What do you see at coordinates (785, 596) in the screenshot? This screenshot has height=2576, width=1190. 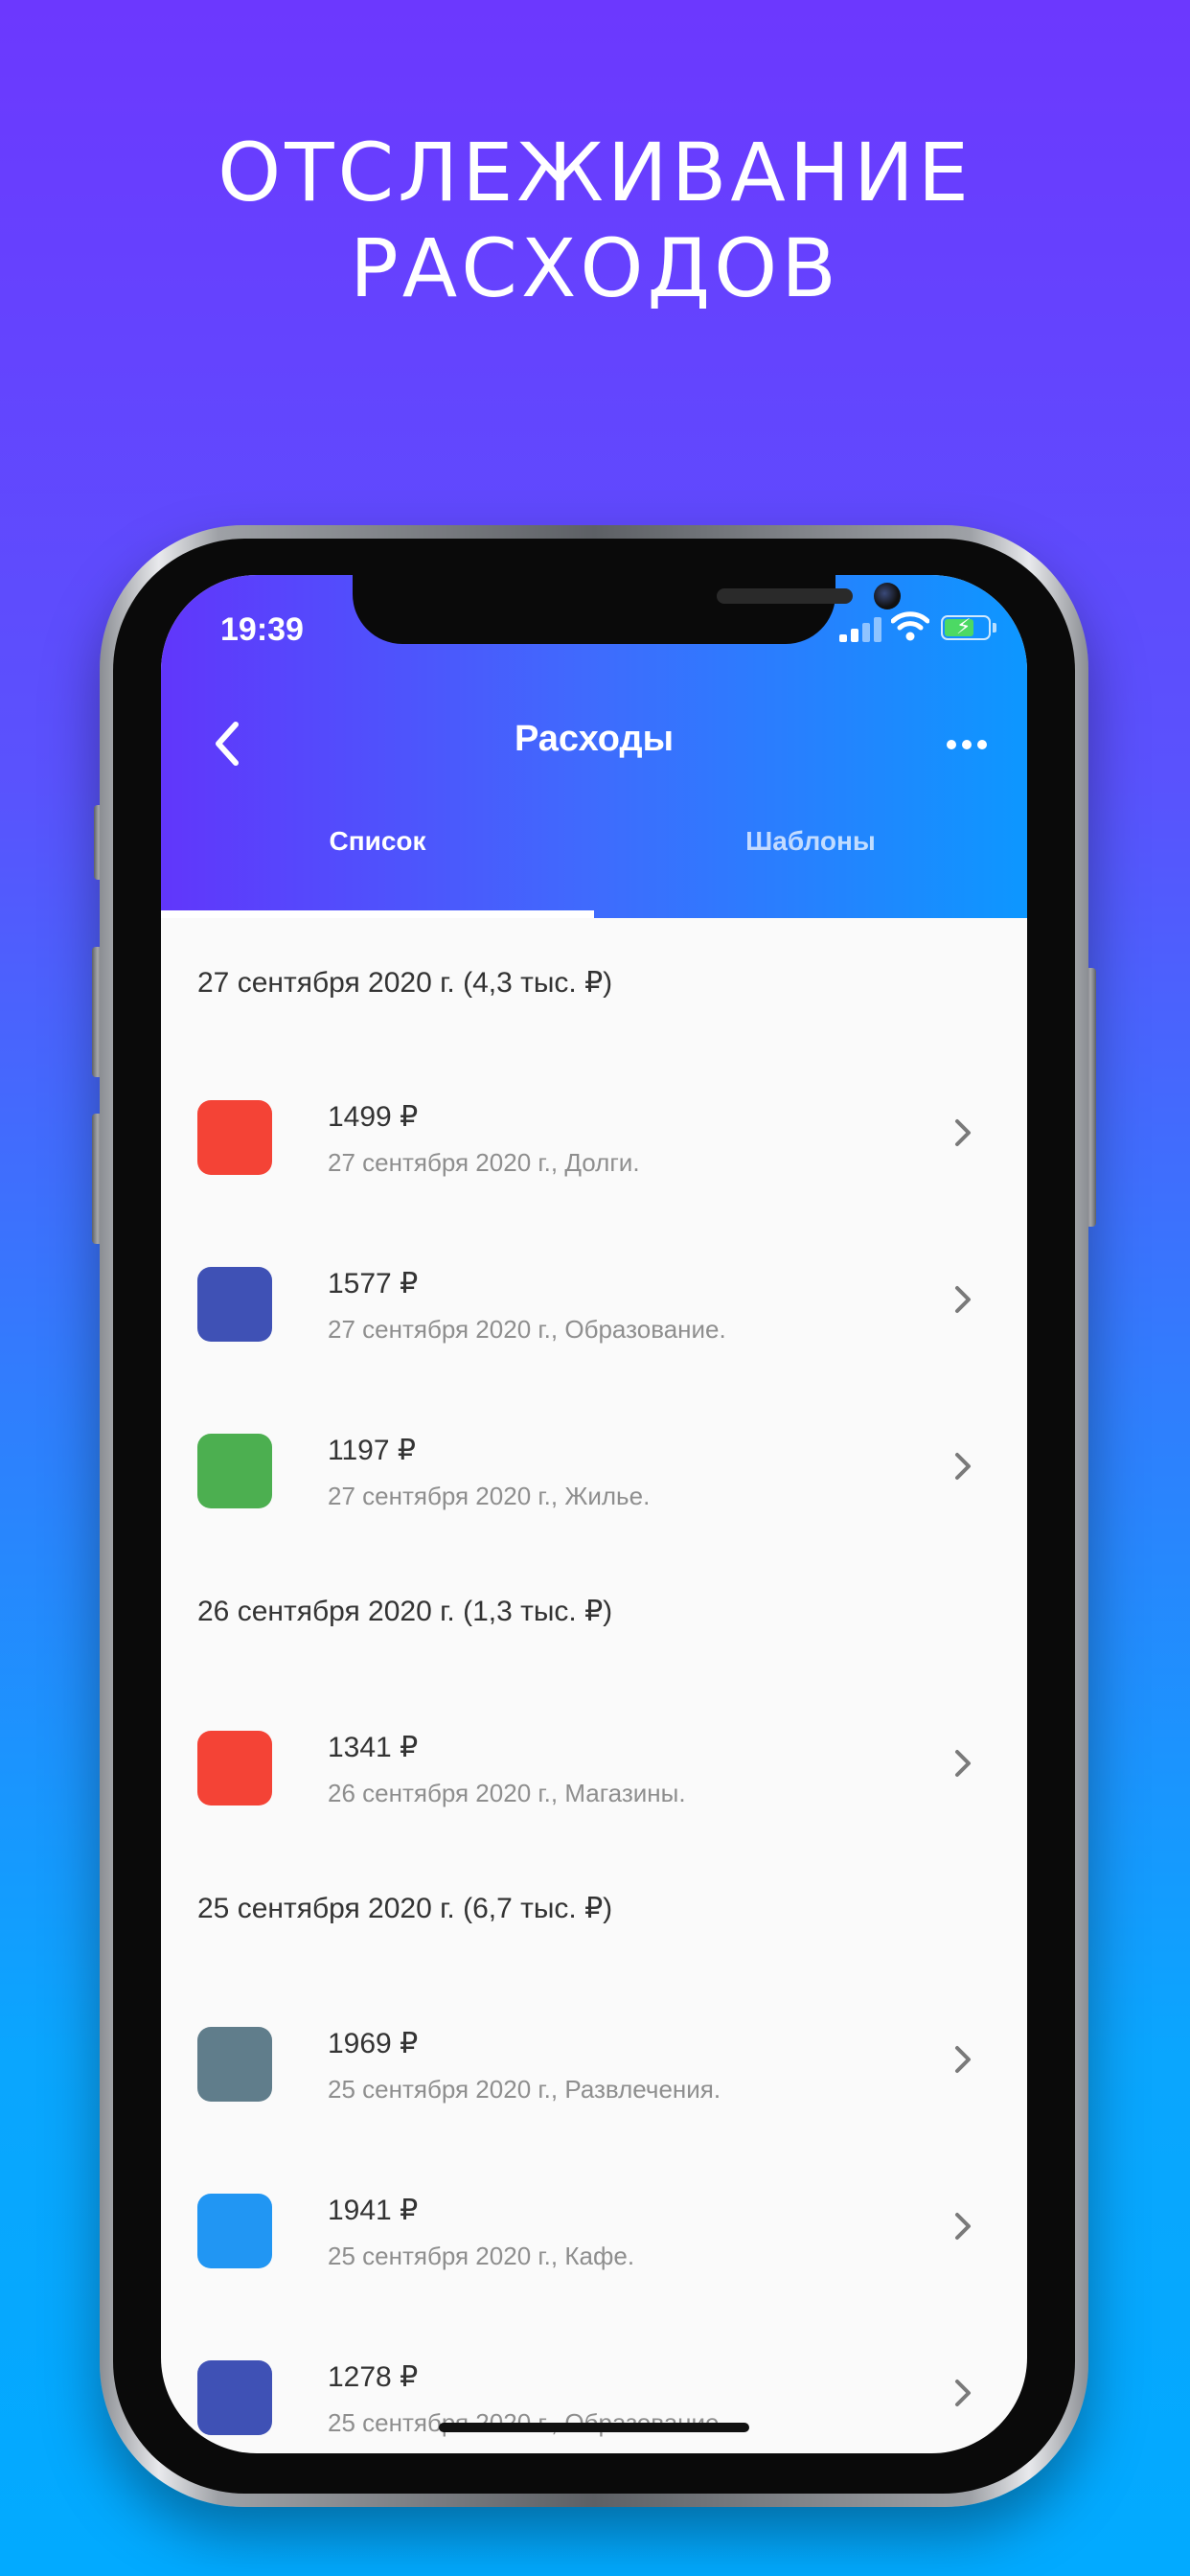 I see `speaker-grille` at bounding box center [785, 596].